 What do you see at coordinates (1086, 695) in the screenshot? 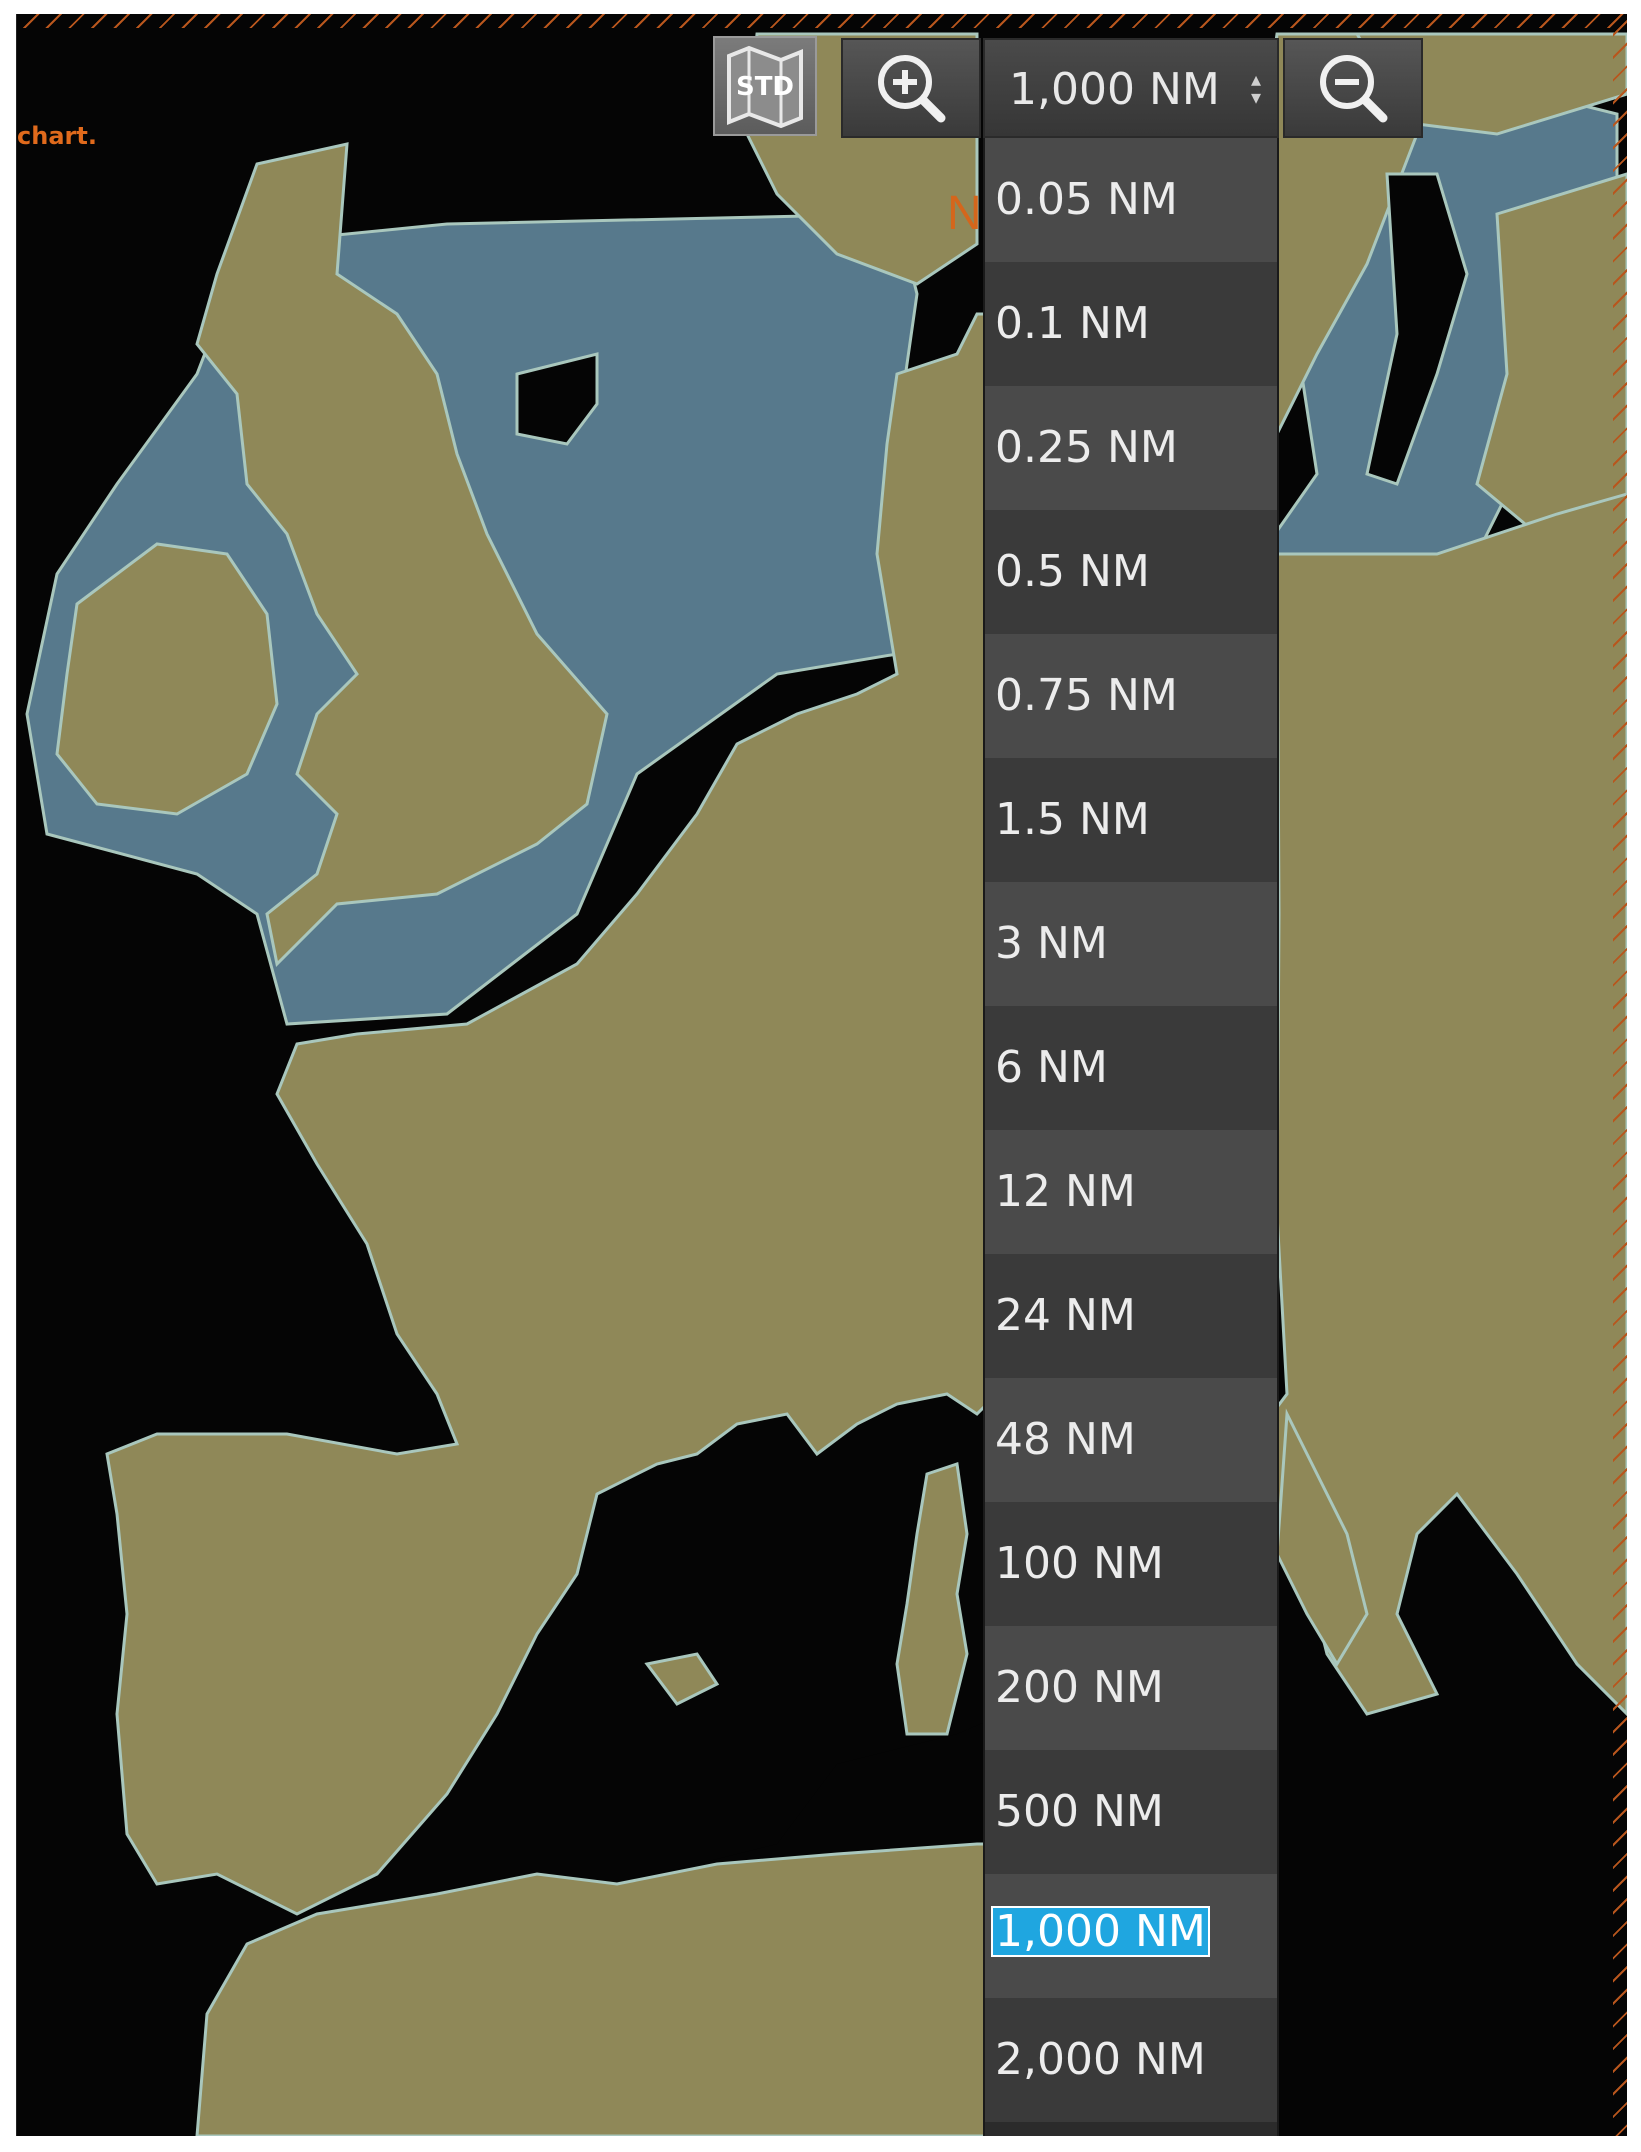
I see `scale-option-label: 0.75 NM` at bounding box center [1086, 695].